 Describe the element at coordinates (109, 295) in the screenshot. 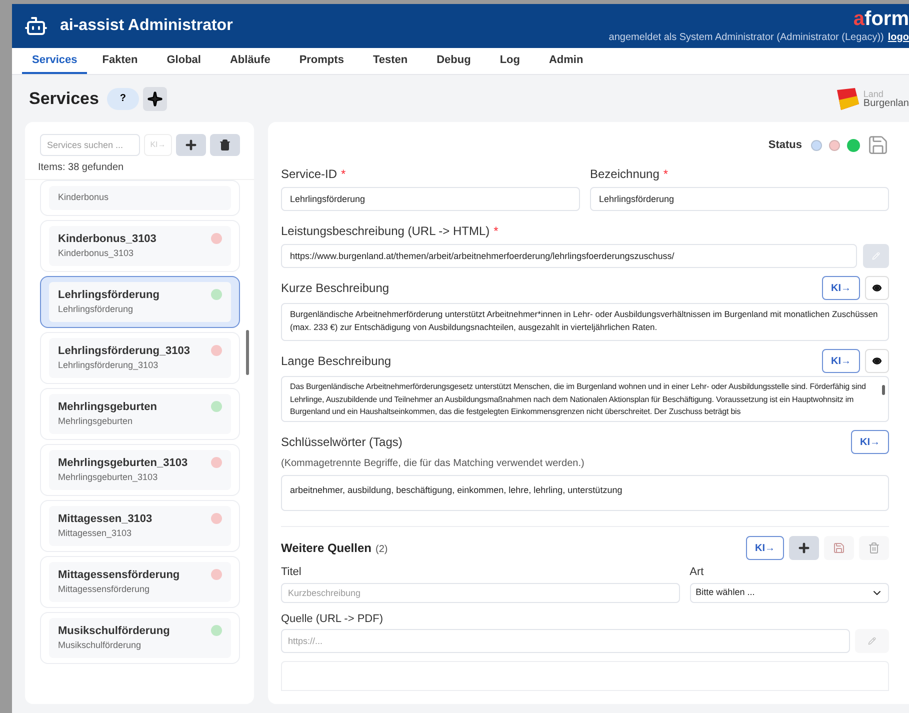

I see `service-name: Lehrlingsförderung` at that location.